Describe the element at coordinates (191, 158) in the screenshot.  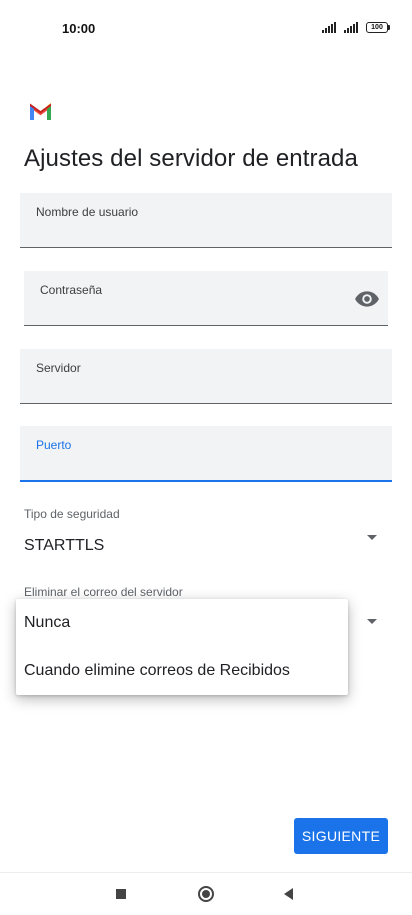
I see `page-title: Ajustes del servidor de entrada` at that location.